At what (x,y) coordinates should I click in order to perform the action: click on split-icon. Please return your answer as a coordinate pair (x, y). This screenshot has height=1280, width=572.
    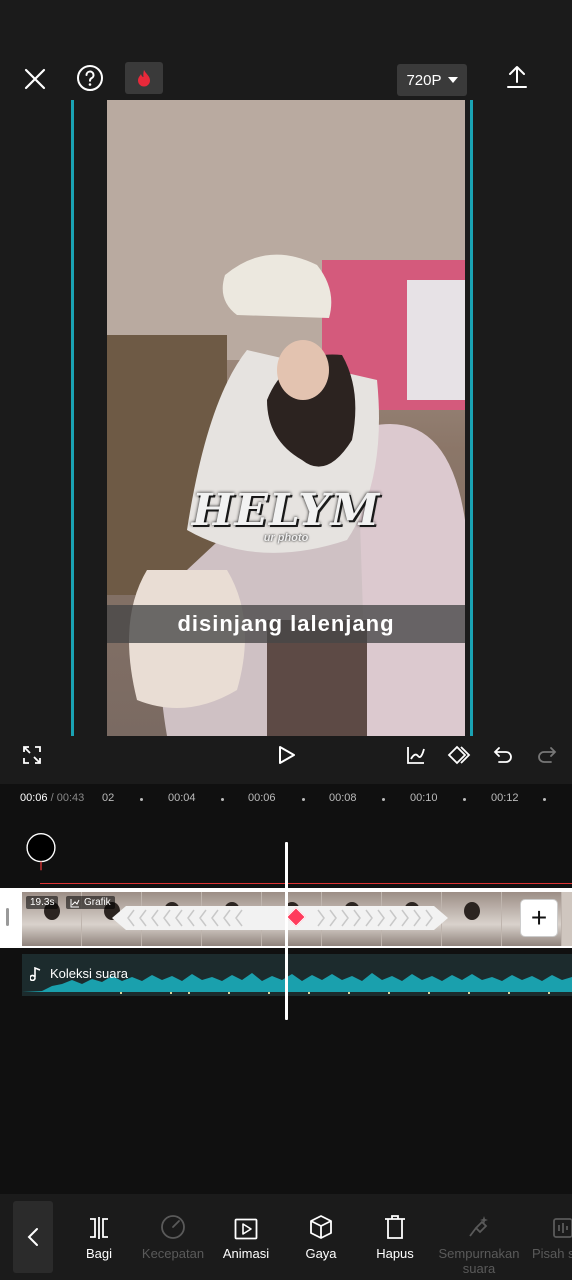
    Looking at the image, I should click on (99, 1228).